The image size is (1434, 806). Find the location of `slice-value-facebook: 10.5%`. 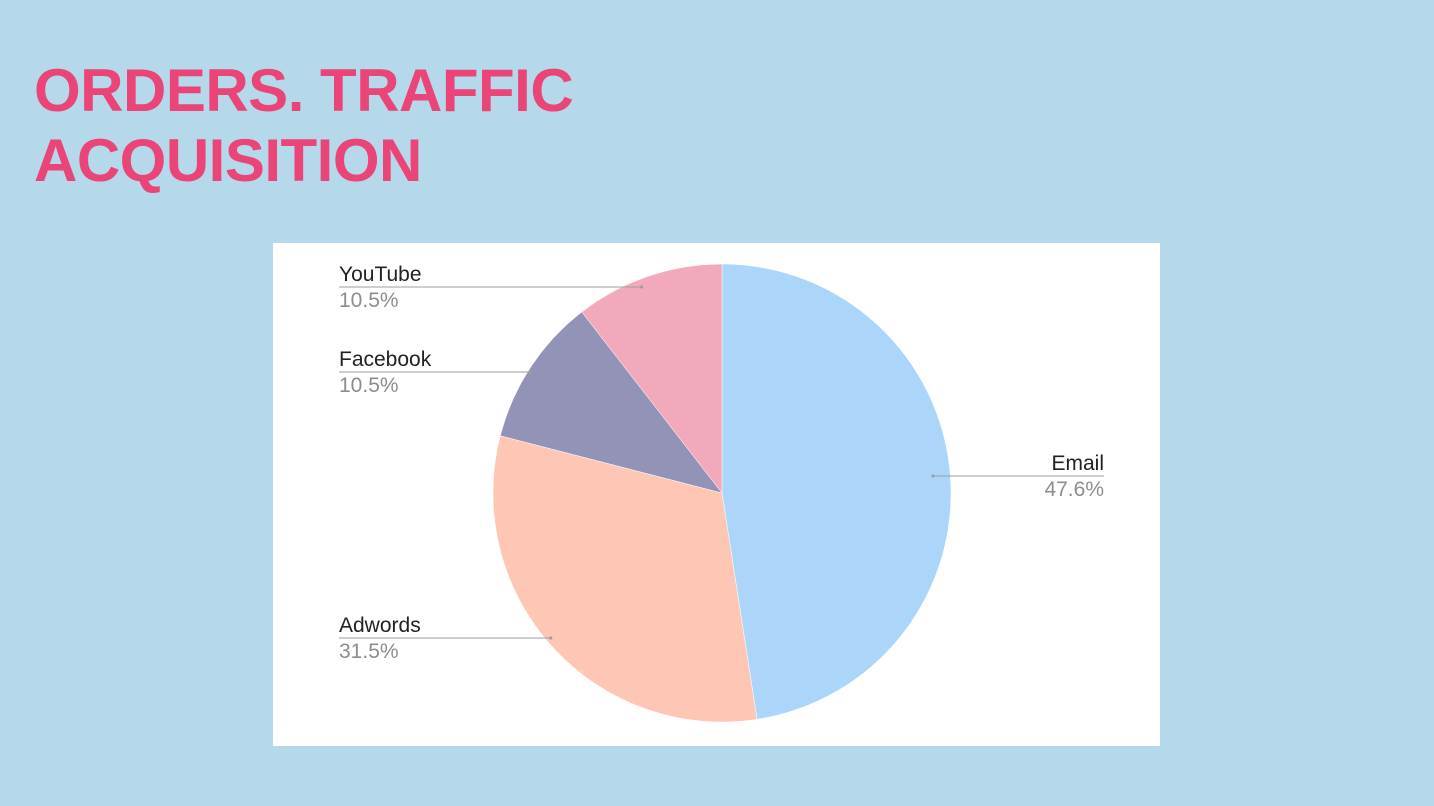

slice-value-facebook: 10.5% is located at coordinates (369, 385).